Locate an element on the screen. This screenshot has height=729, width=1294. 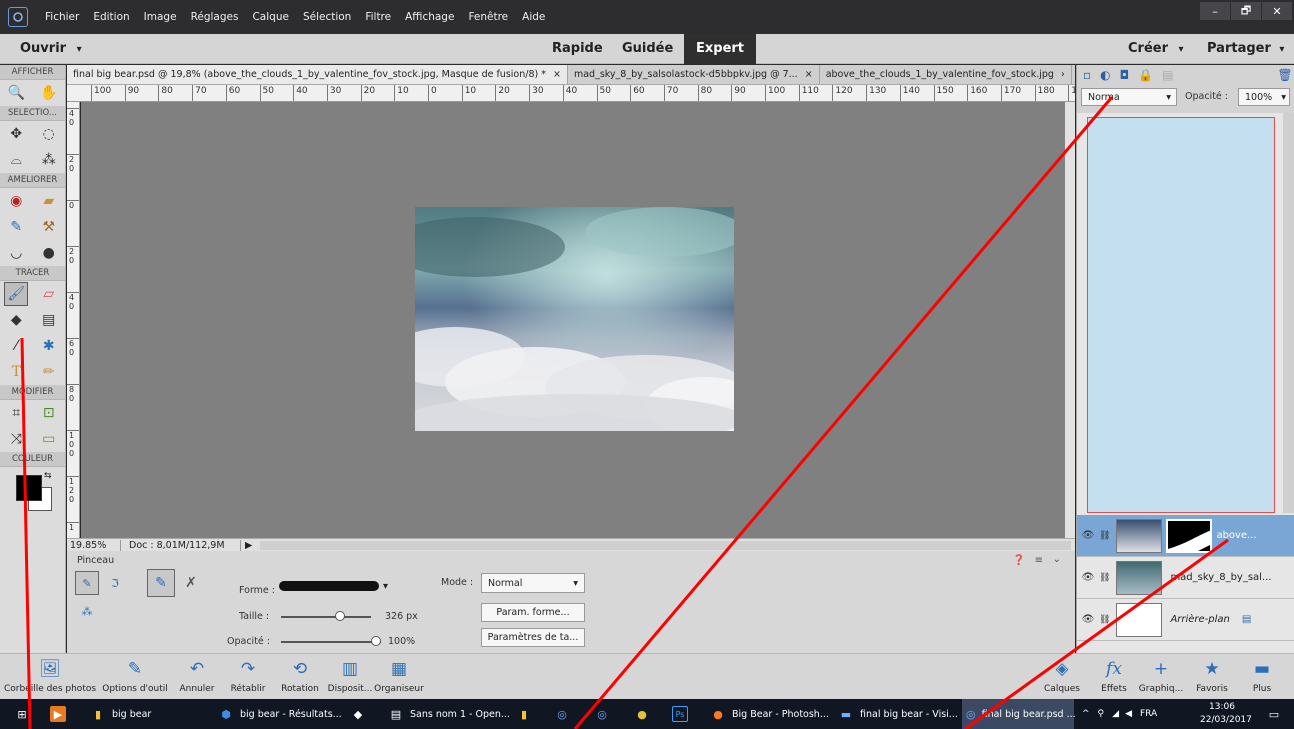
menu-reglages: Réglages is located at coordinates (215, 17).